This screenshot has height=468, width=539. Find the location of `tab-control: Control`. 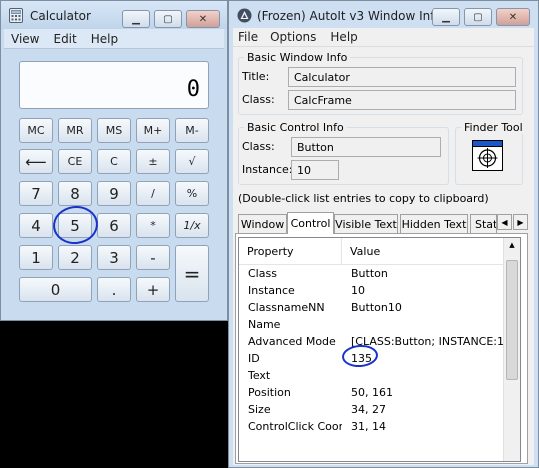

tab-control: Control is located at coordinates (310, 223).